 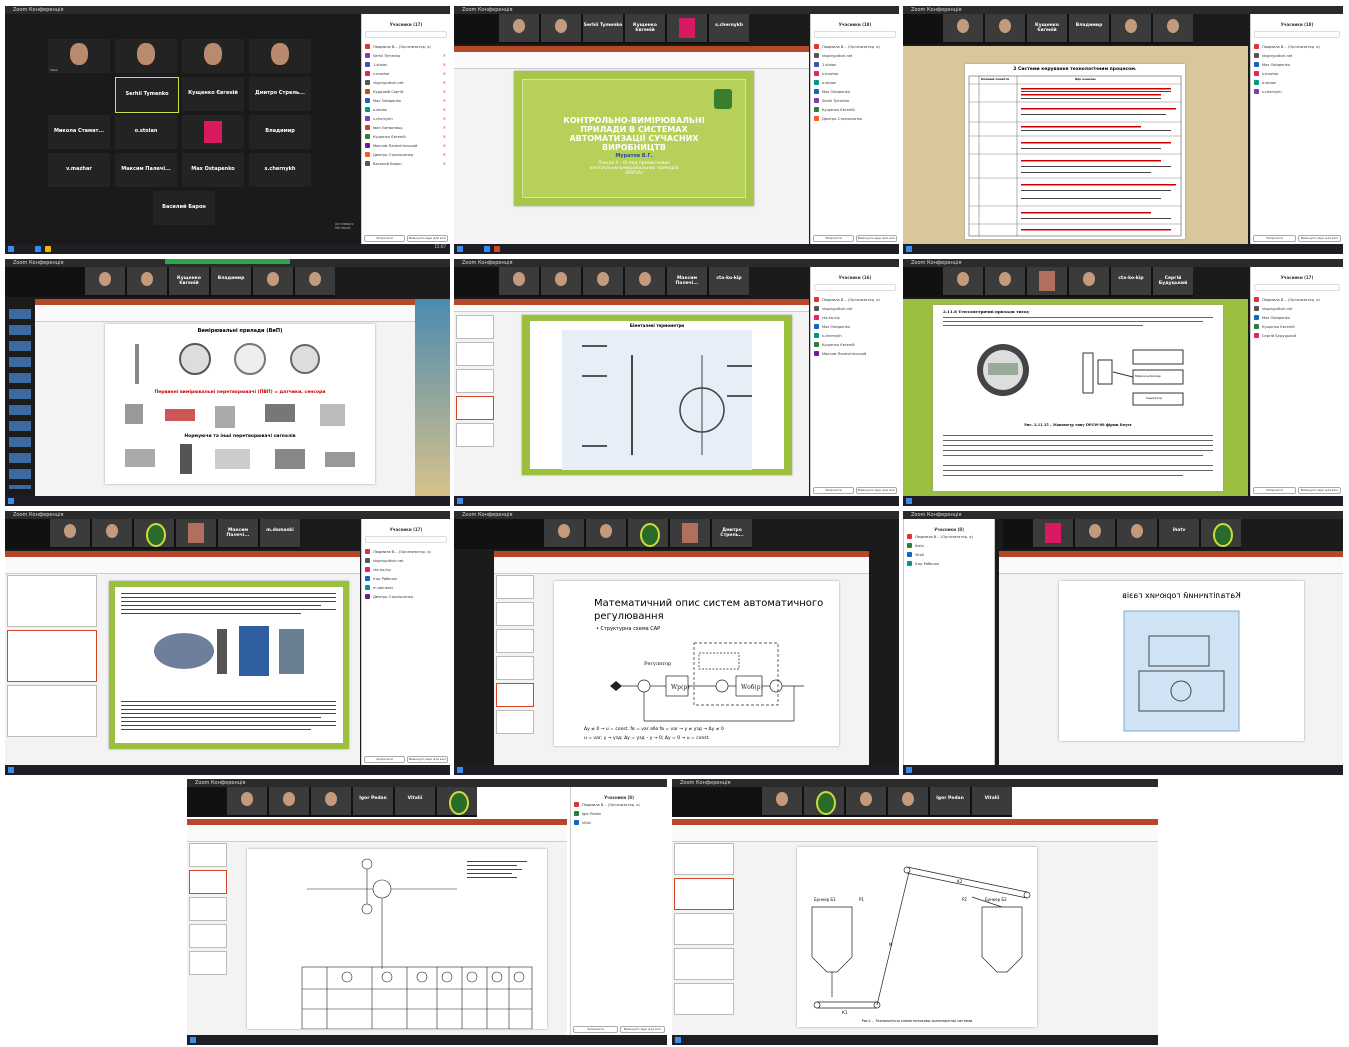 What do you see at coordinates (603, 28) in the screenshot?
I see `video-thumb: Serhii Tymenko` at bounding box center [603, 28].